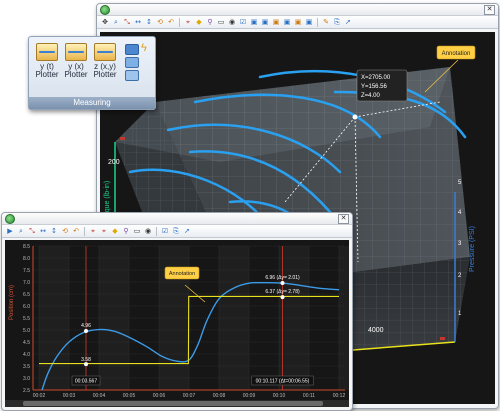 This screenshot has width=500, height=411. I want to click on y-tick-label: 5.5, so click(26, 319).